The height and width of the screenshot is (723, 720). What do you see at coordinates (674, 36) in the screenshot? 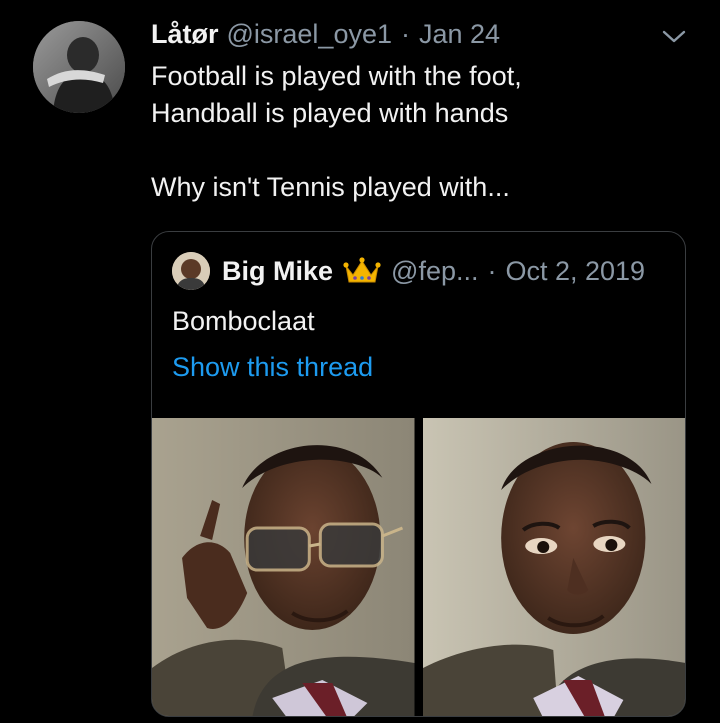
I see `chevron-down-icon` at bounding box center [674, 36].